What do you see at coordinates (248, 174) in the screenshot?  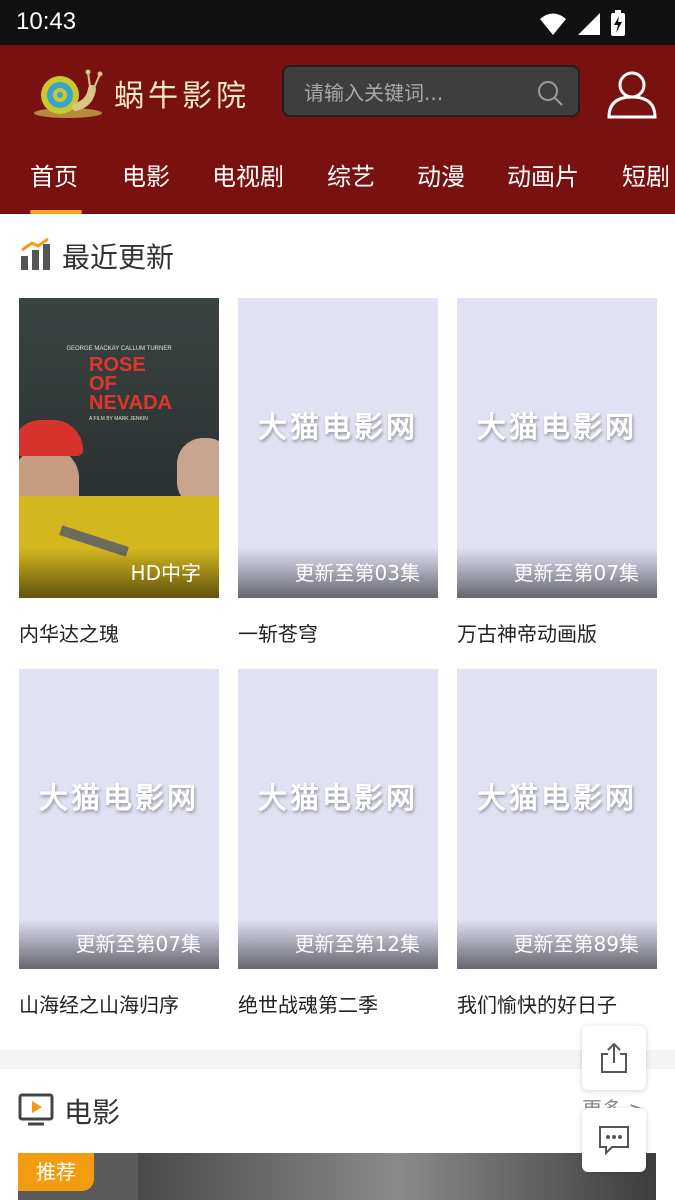 I see `nav-item-tv-series: 电视剧` at bounding box center [248, 174].